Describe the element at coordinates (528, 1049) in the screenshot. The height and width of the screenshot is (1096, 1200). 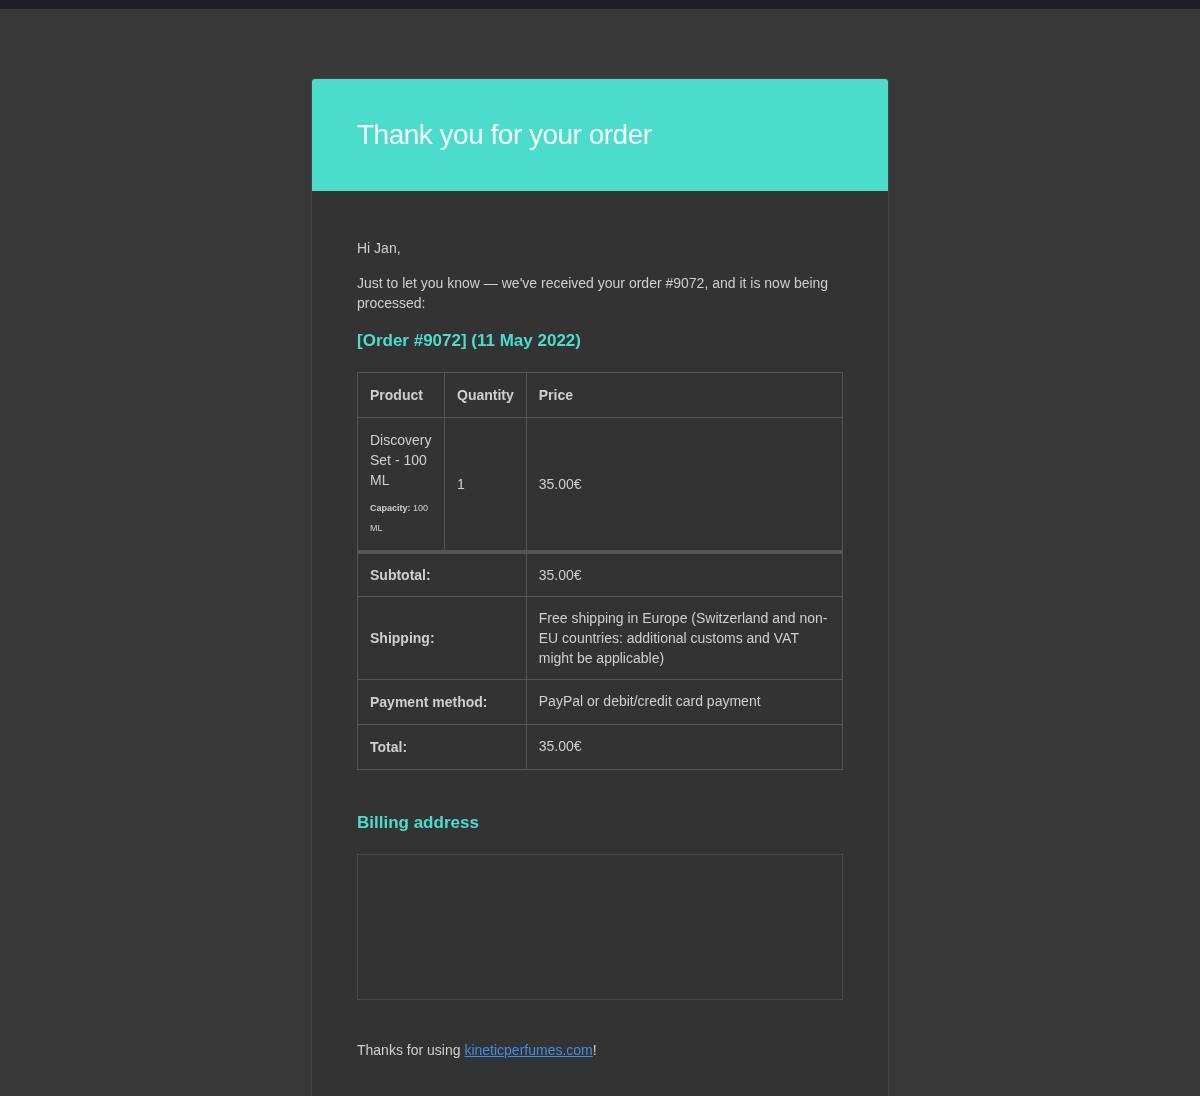
I see `website-link: kineticperfumes.com` at that location.